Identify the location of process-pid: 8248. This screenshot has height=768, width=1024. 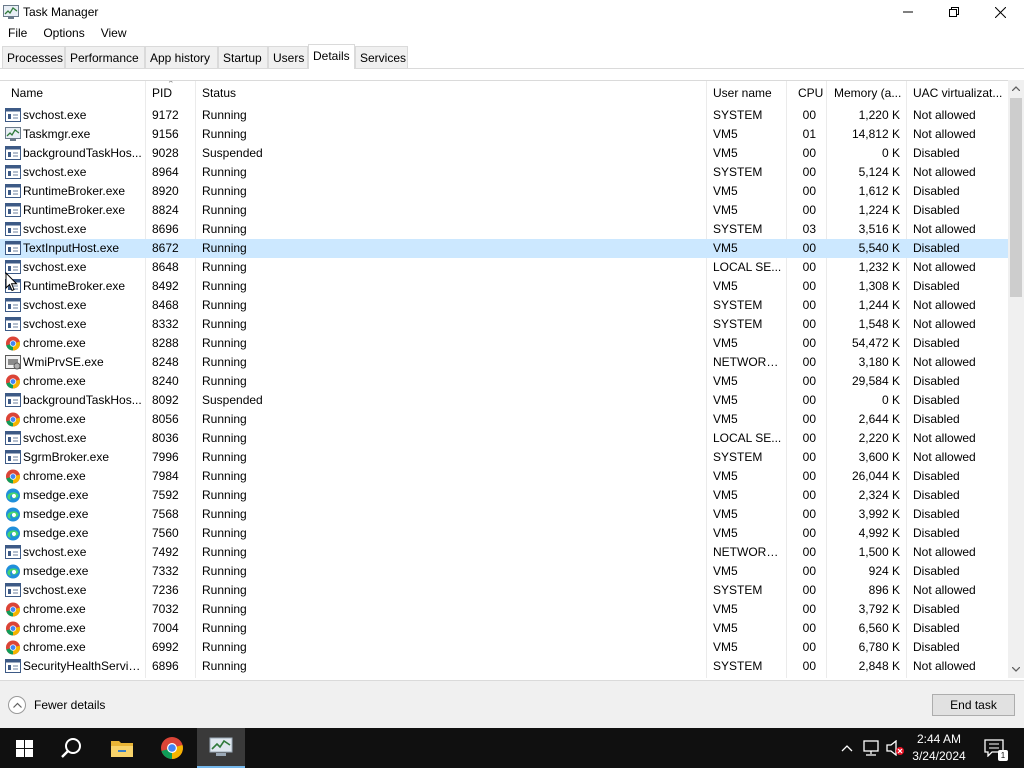
(165, 362).